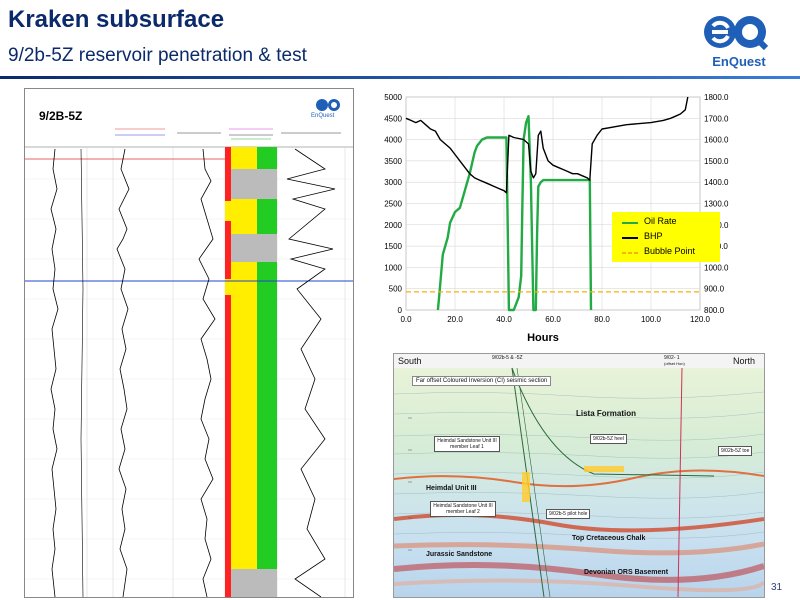 The height and width of the screenshot is (600, 800). Describe the element at coordinates (455, 319) in the screenshot. I see `x-tick-label: 20.0` at that location.